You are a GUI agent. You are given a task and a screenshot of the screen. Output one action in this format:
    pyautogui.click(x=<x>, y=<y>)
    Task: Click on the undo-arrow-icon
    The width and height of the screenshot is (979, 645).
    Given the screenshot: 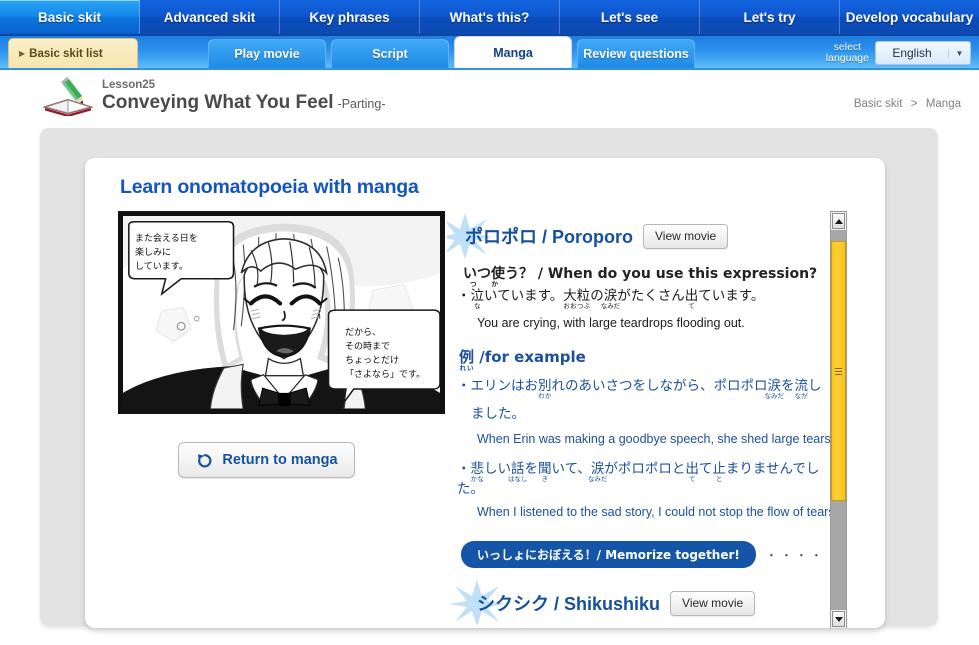 What is the action you would take?
    pyautogui.click(x=205, y=460)
    